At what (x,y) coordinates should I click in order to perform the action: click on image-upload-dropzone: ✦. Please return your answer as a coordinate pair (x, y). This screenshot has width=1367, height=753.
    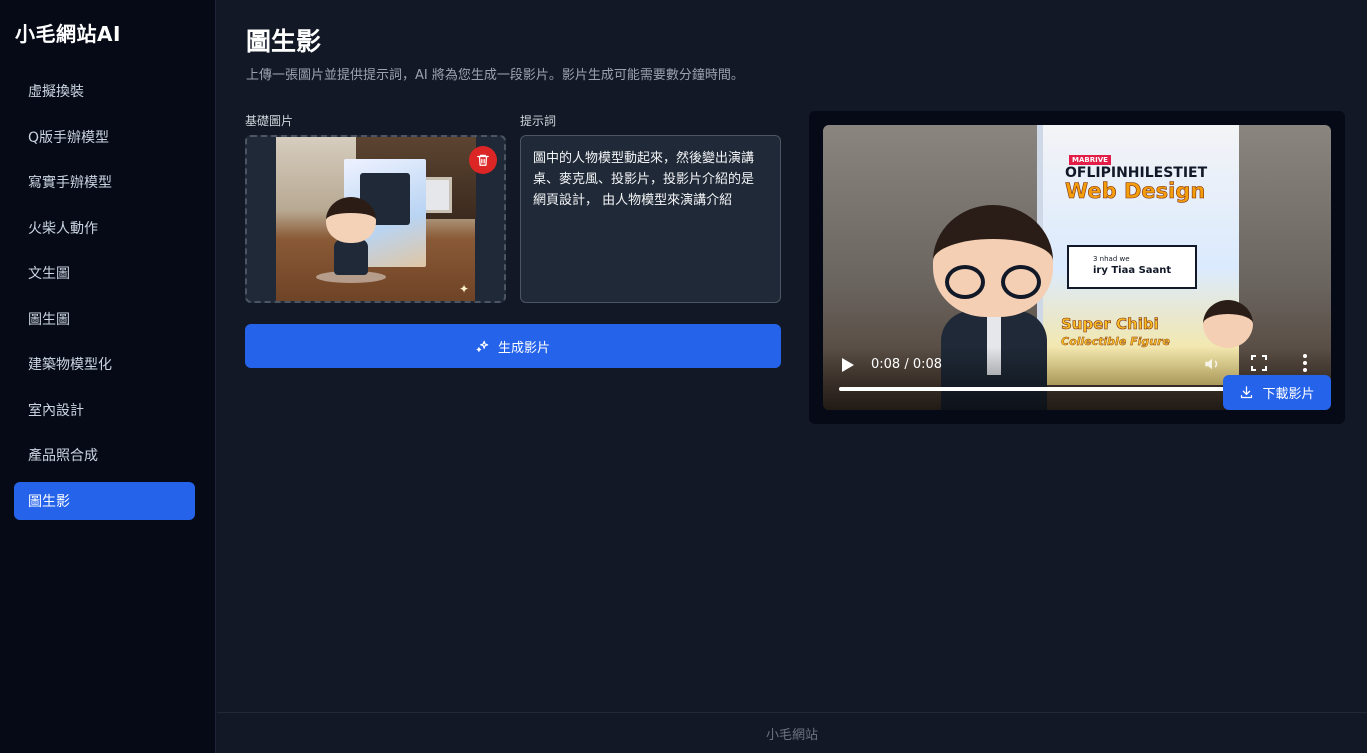
    Looking at the image, I should click on (375, 219).